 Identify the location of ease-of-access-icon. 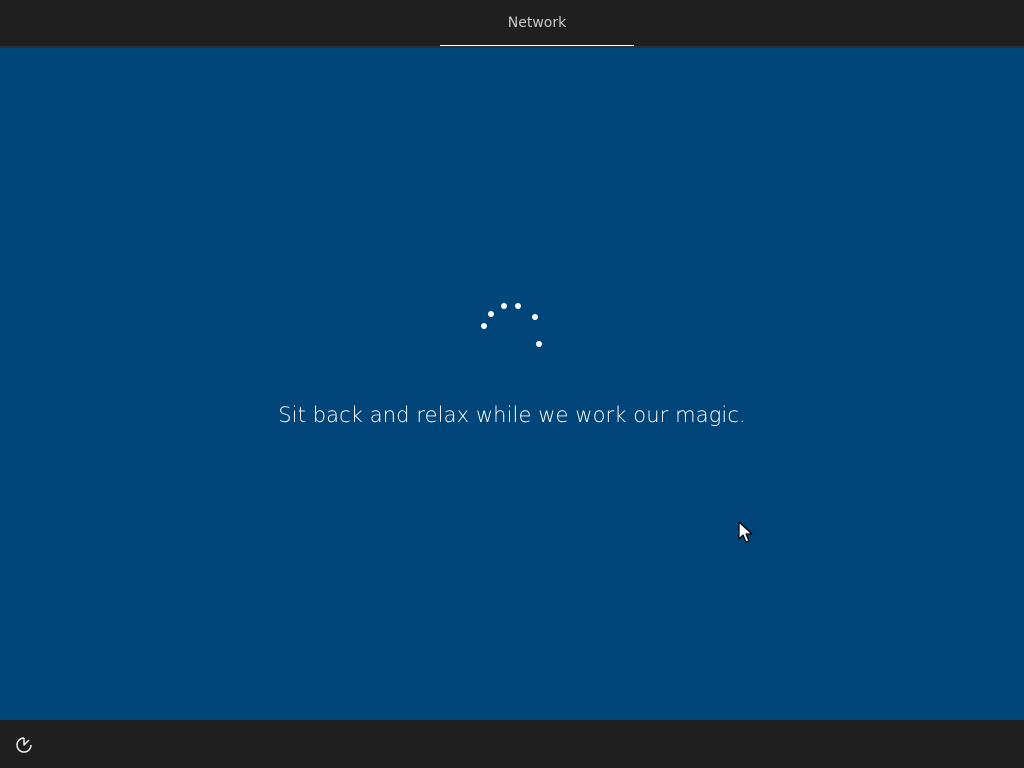
(24, 745).